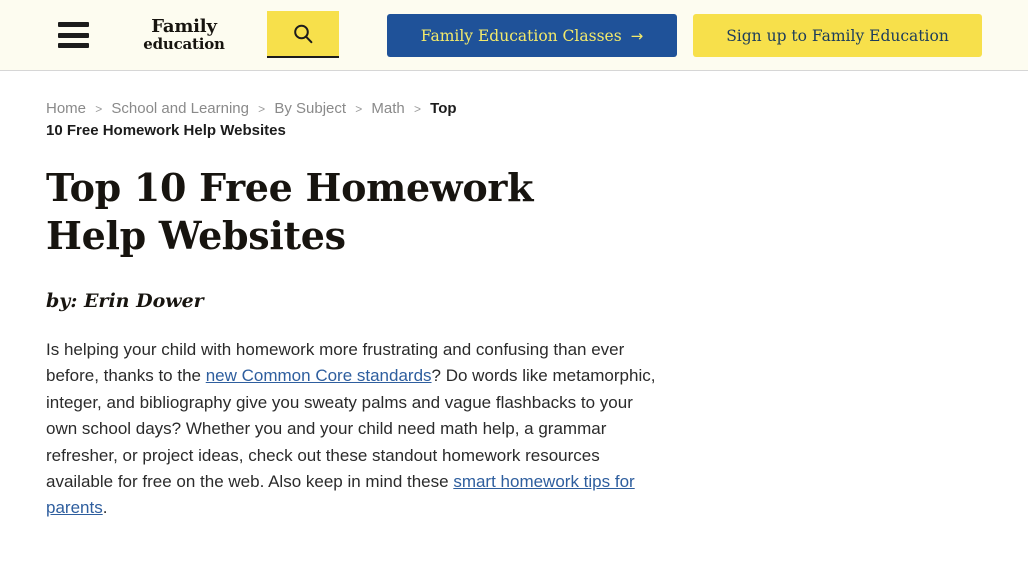 The height and width of the screenshot is (578, 1028). I want to click on family-education-classes-label: Family Education Classes, so click(521, 35).